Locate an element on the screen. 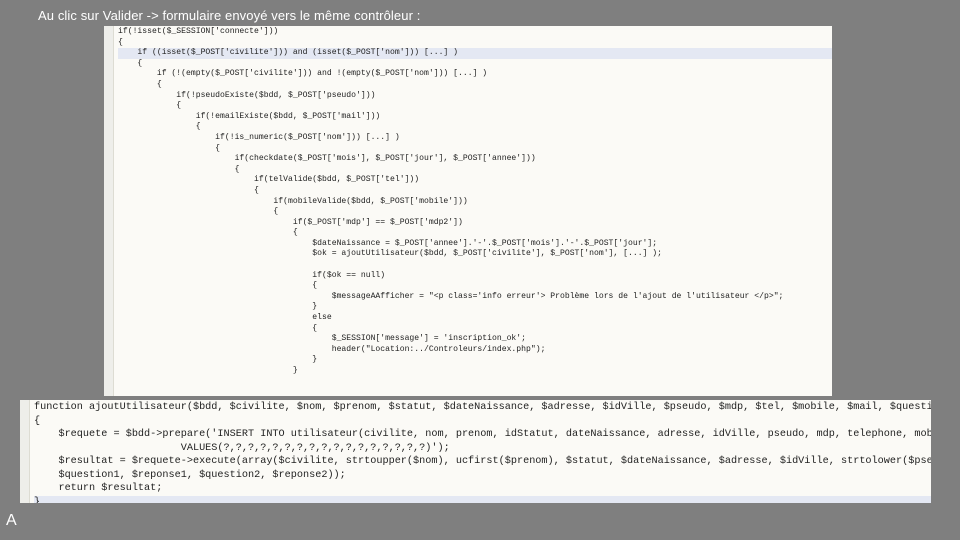 Image resolution: width=960 pixels, height=540 pixels. code-line: if(!emailExiste($bdd, $_POST['mail'])) is located at coordinates (249, 116).